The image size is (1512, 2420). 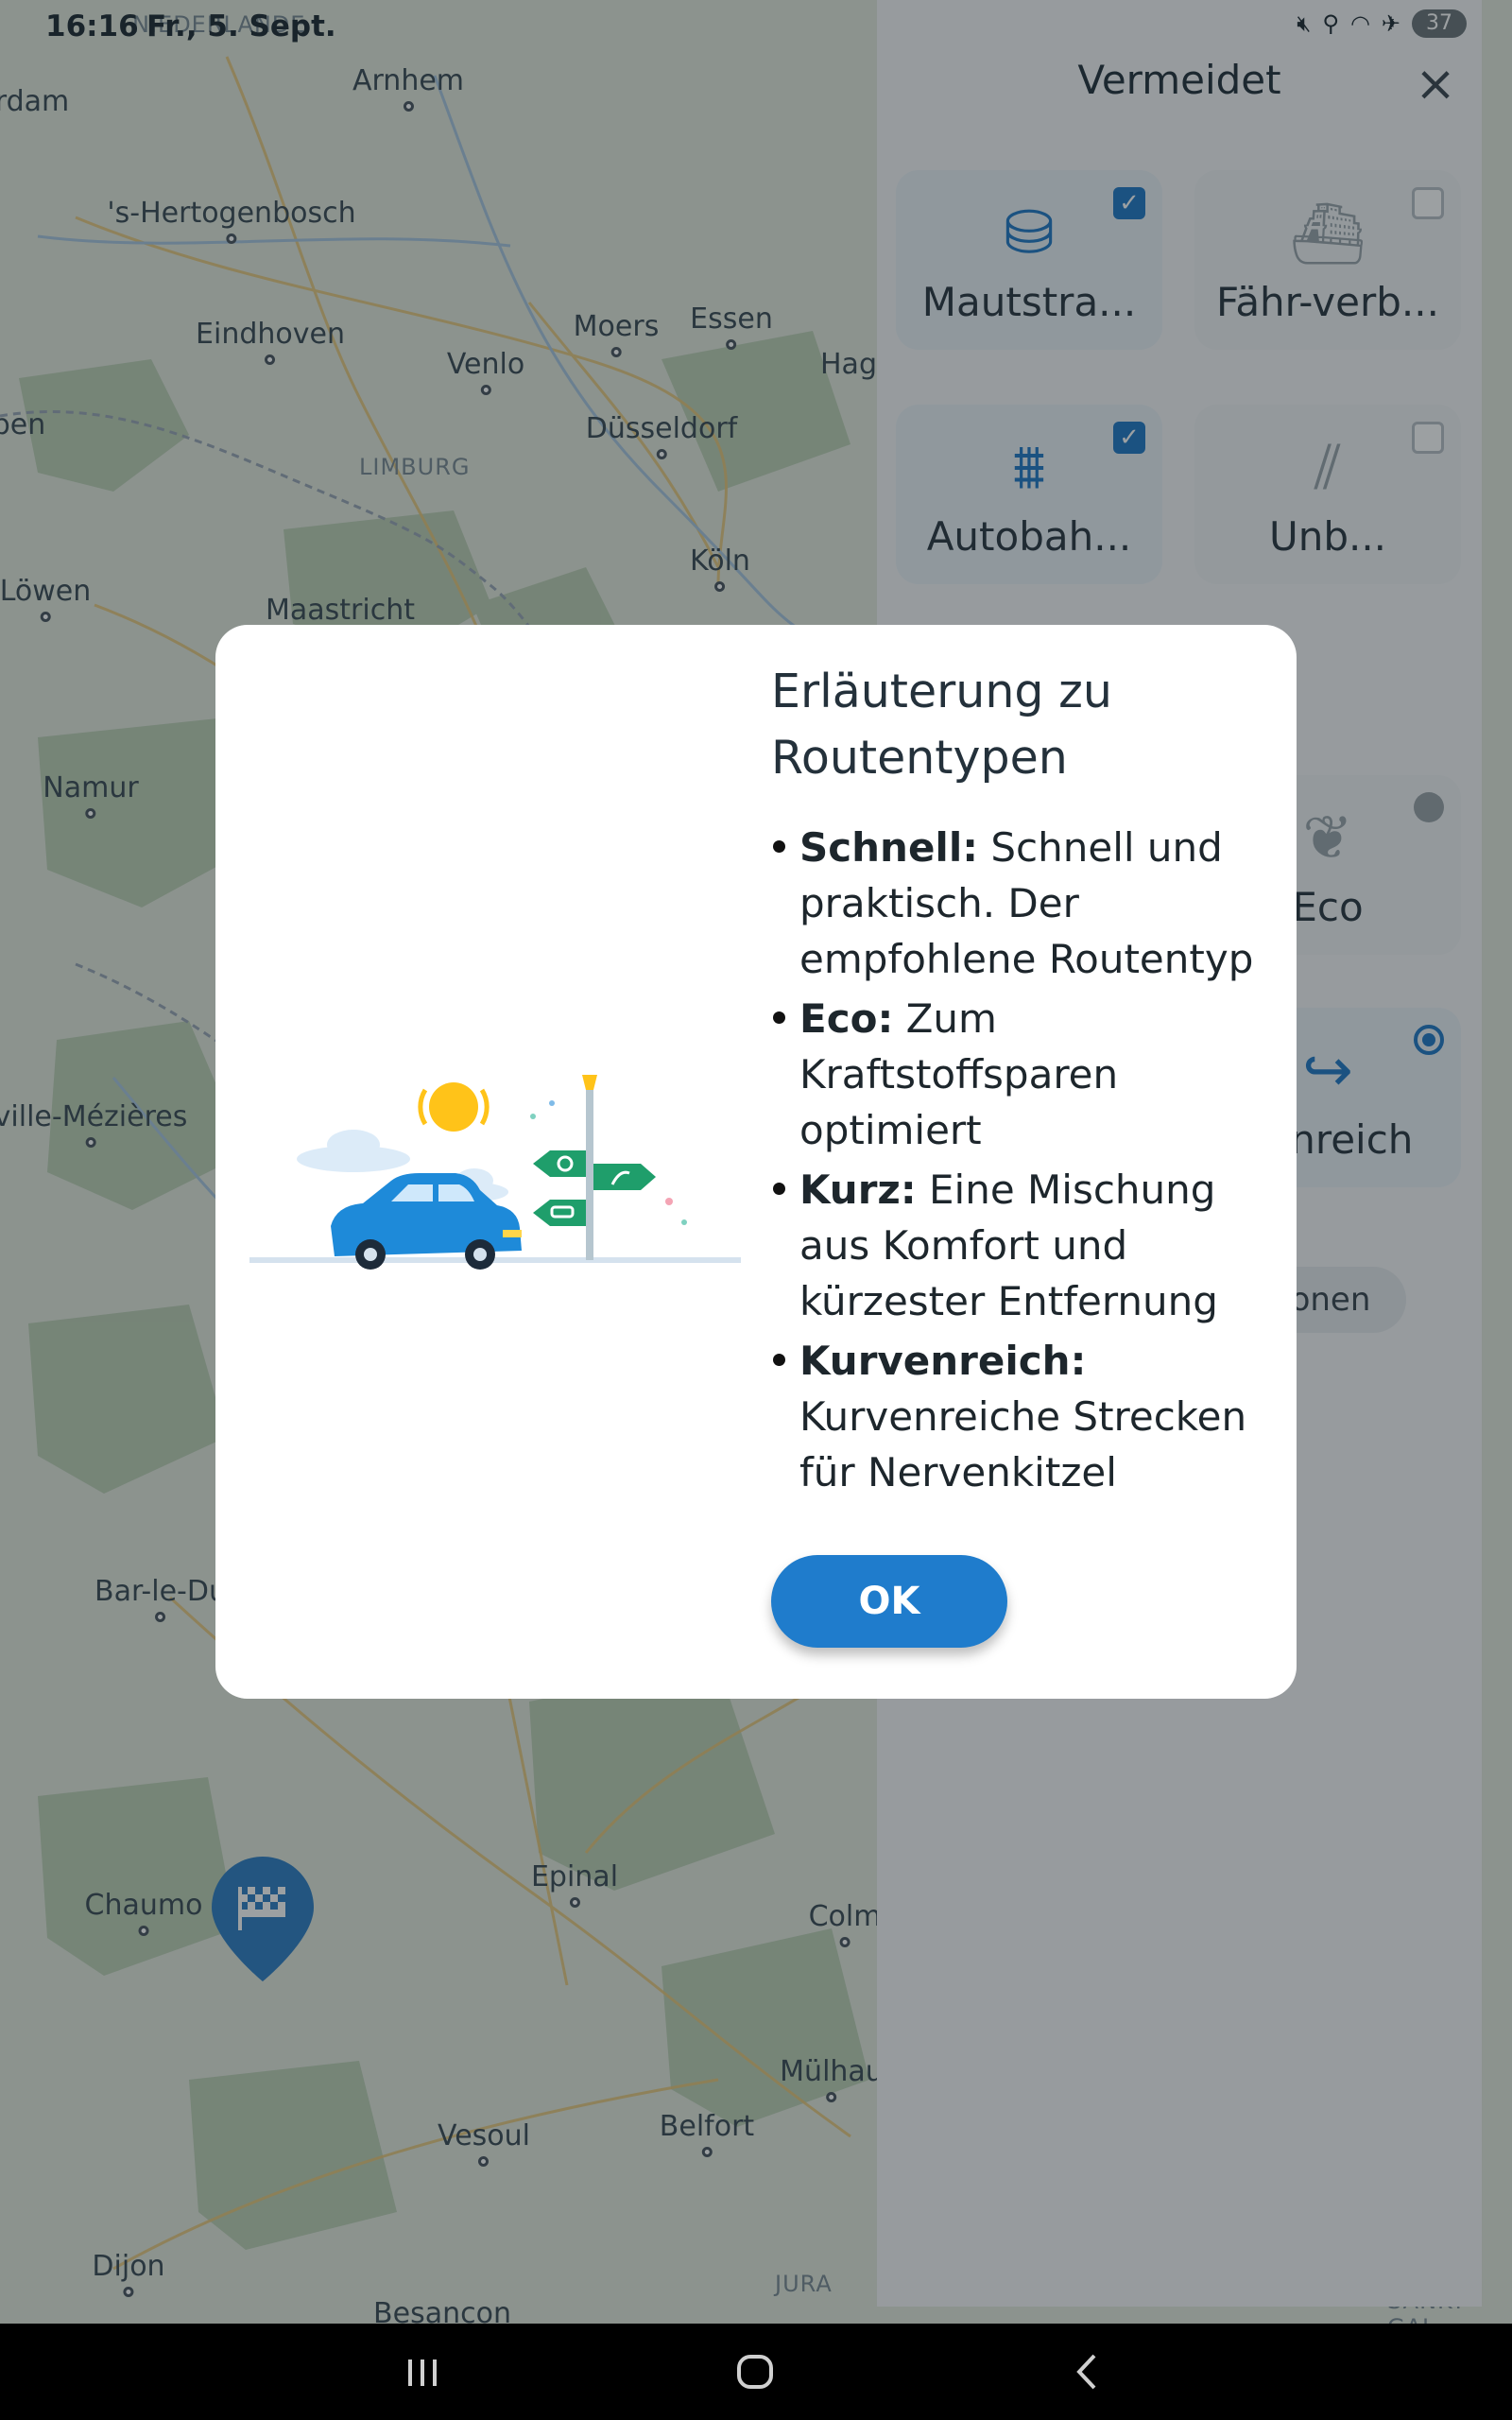 I want to click on back-icon, so click(x=1087, y=2371).